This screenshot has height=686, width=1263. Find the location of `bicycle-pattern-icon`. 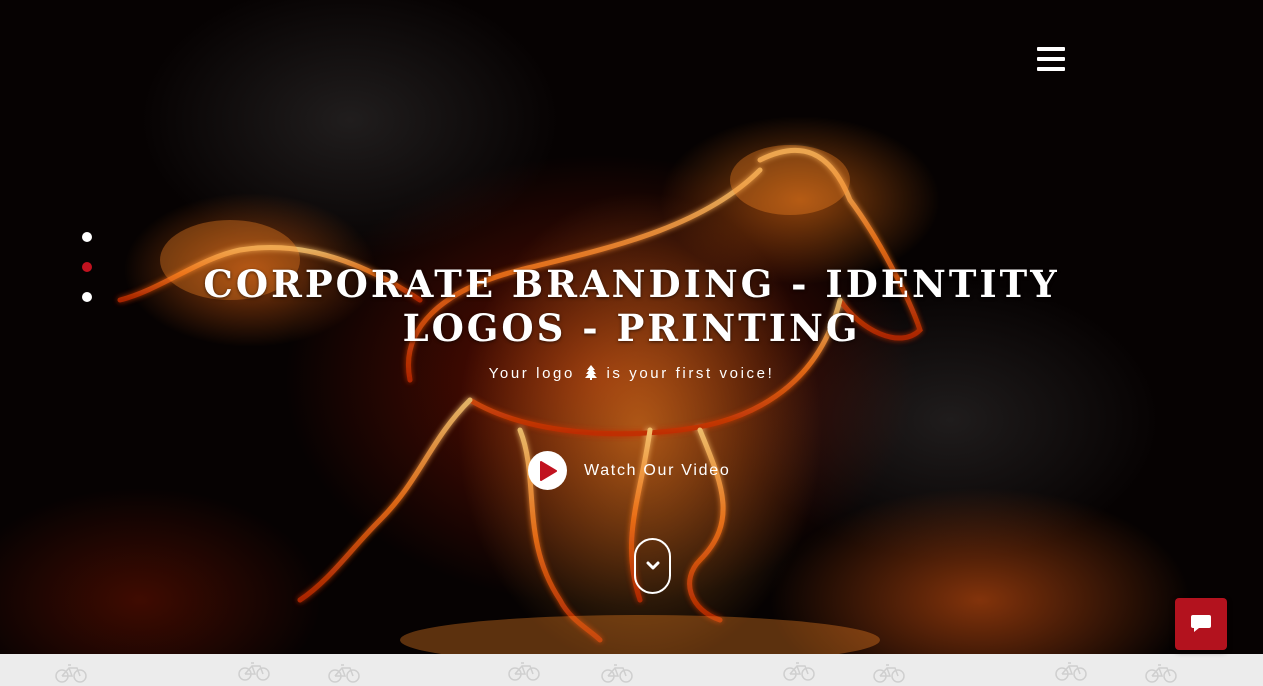

bicycle-pattern-icon is located at coordinates (616, 672).